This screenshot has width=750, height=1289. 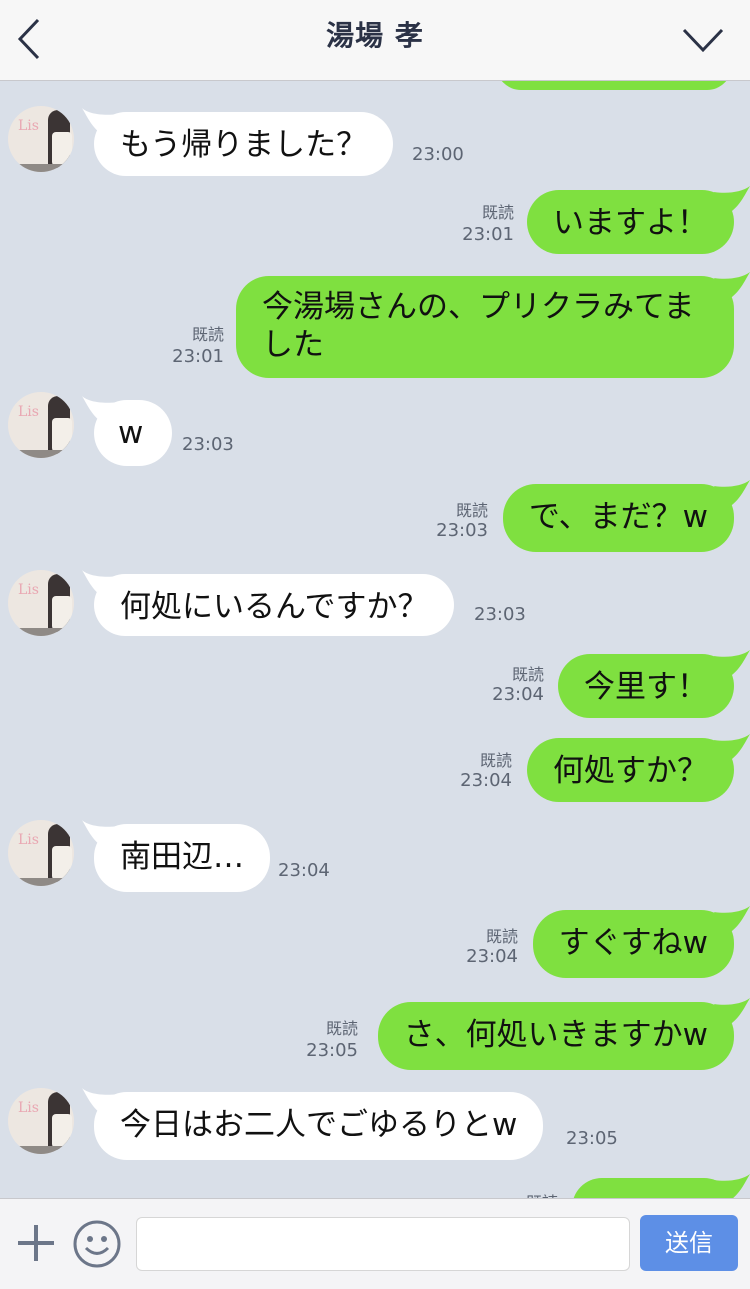 What do you see at coordinates (618, 518) in the screenshot?
I see `message-bubble: で、まだ？w` at bounding box center [618, 518].